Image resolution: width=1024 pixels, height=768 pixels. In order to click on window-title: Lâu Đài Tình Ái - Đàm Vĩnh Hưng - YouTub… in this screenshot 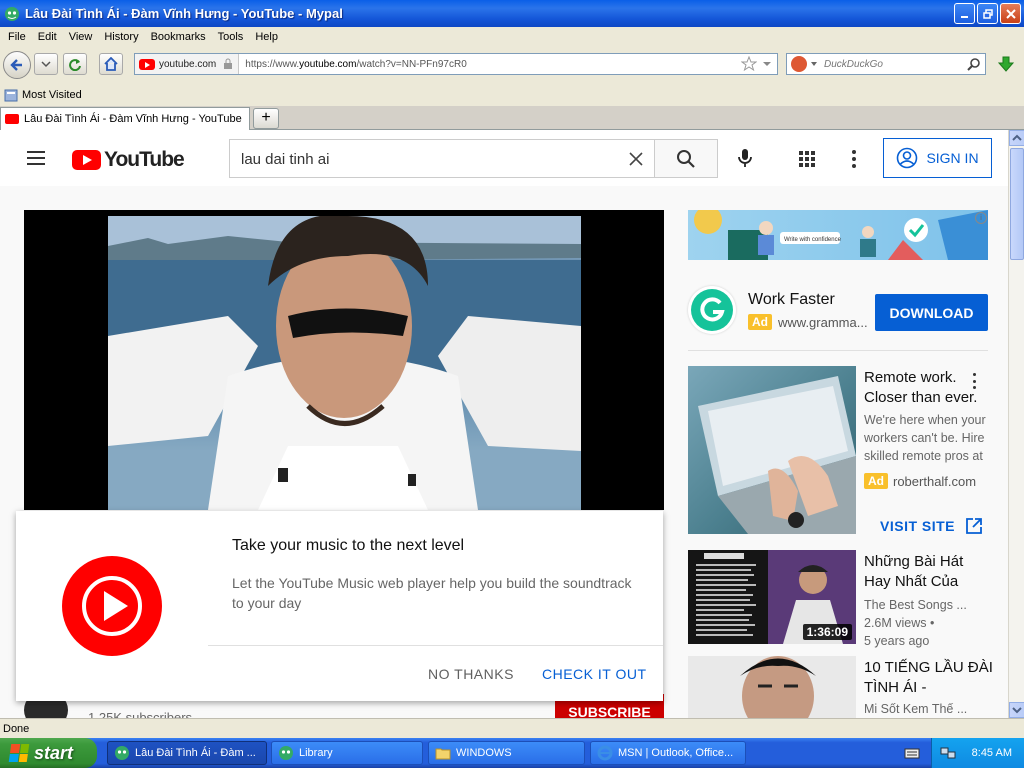, I will do `click(184, 13)`.